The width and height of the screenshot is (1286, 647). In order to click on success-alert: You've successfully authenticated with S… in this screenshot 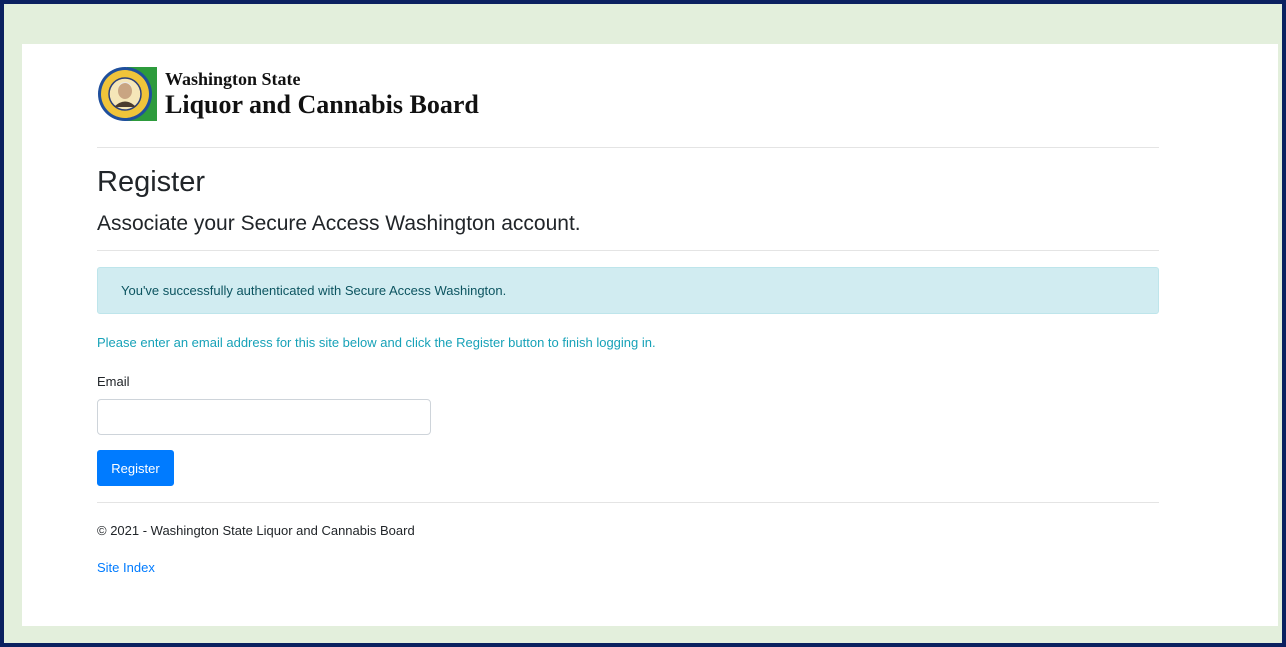, I will do `click(628, 290)`.